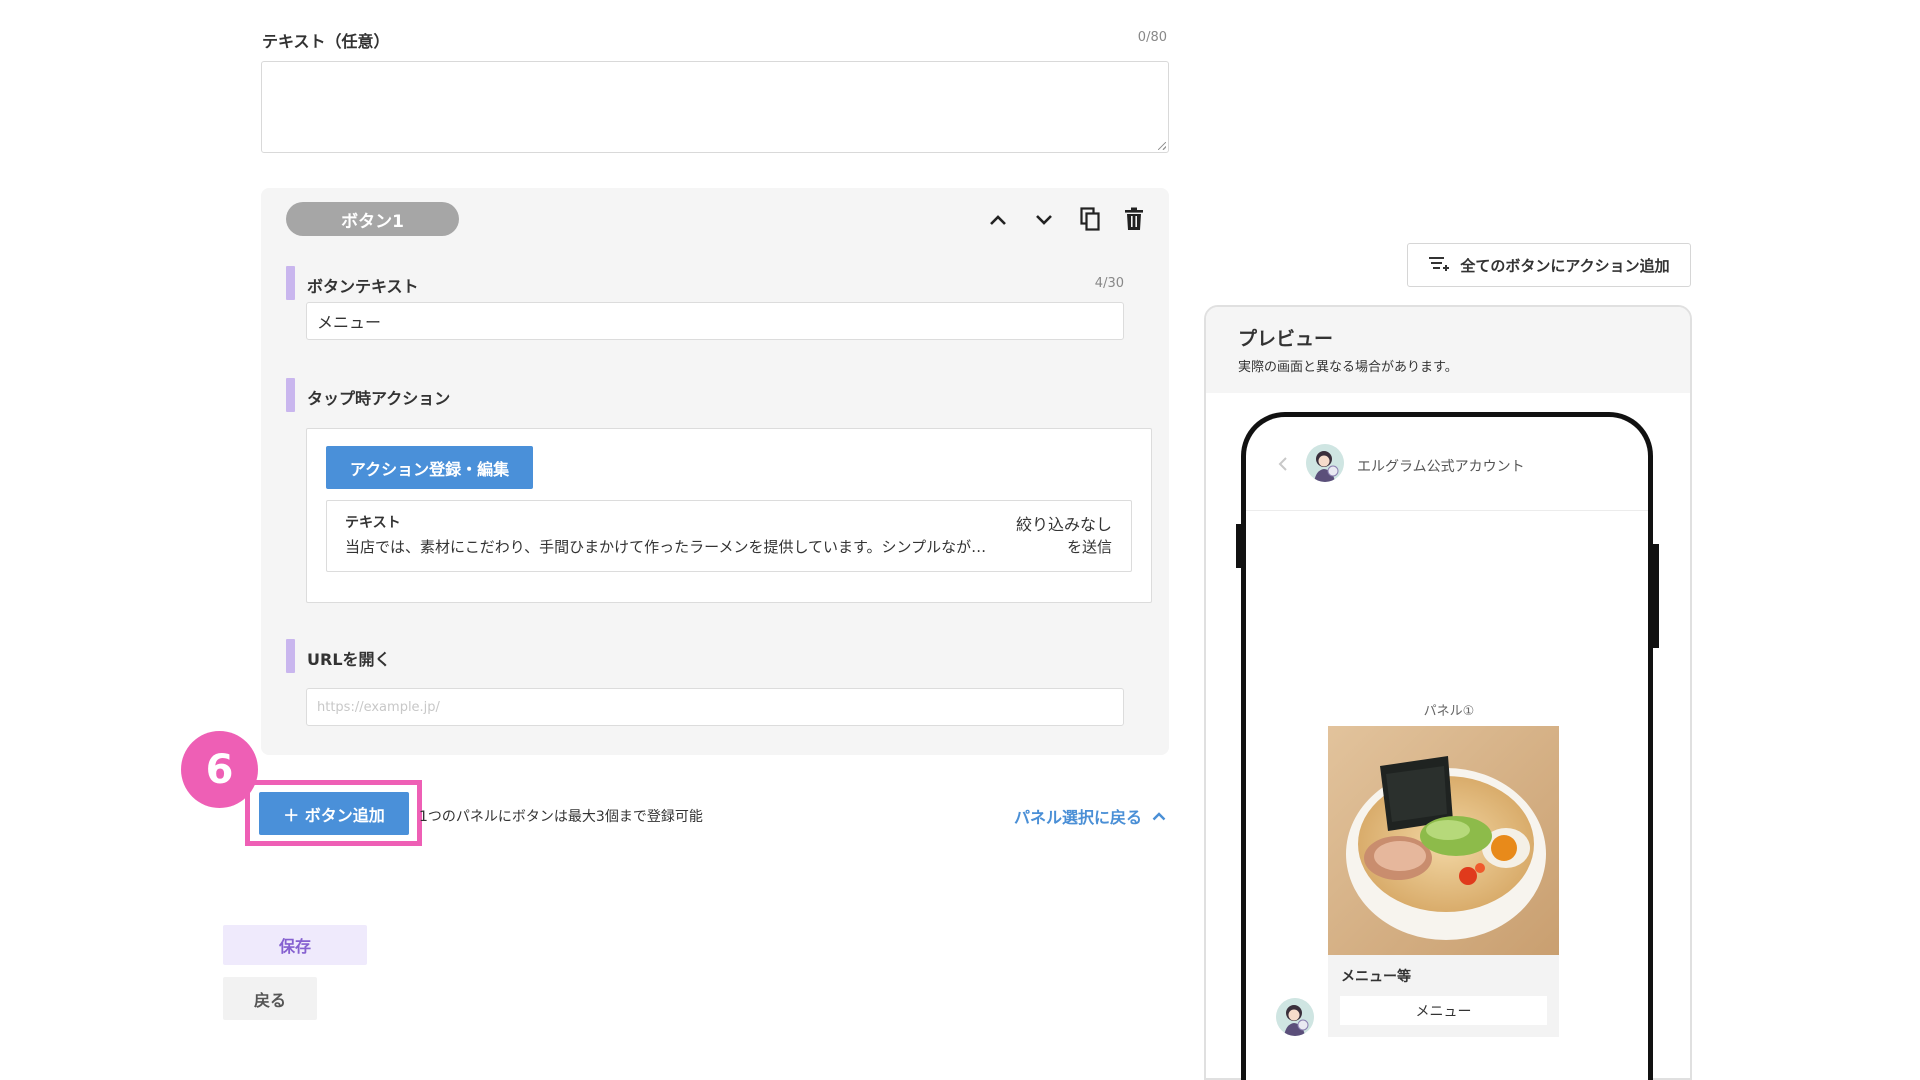 The height and width of the screenshot is (1080, 1920). I want to click on back-to-panel-link: パネル選択に戻る, so click(1090, 816).